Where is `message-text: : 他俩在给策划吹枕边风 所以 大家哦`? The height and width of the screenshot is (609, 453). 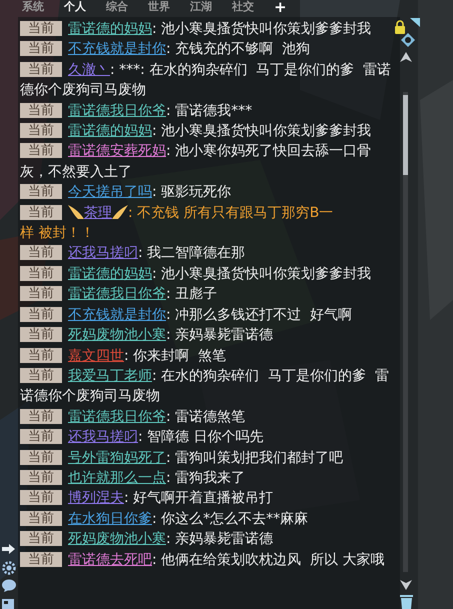 message-text: : 他俩在给策划吹枕边风 所以 大家哦 is located at coordinates (268, 560).